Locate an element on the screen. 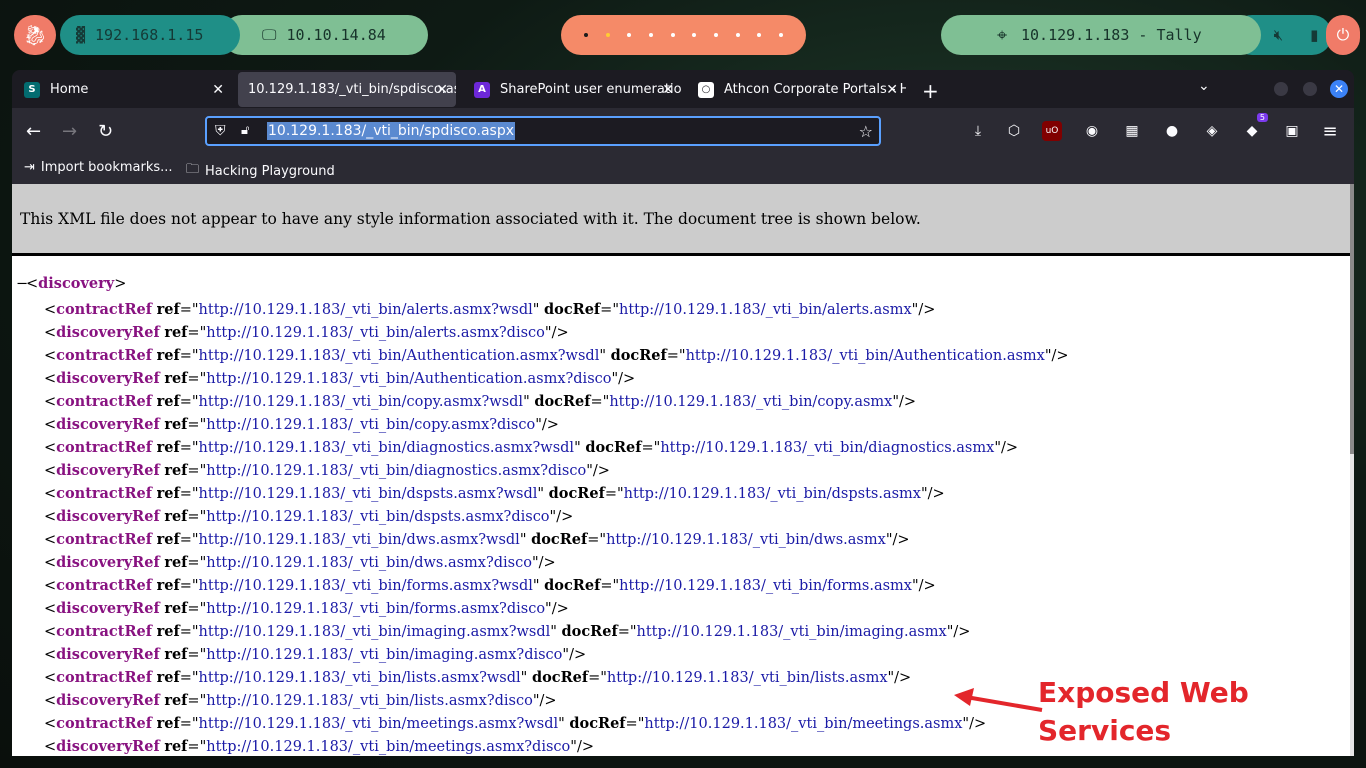 This screenshot has width=1366, height=768. tab-sharepoint-enum: A SharePoint user enumeration ✕ is located at coordinates (573, 89).